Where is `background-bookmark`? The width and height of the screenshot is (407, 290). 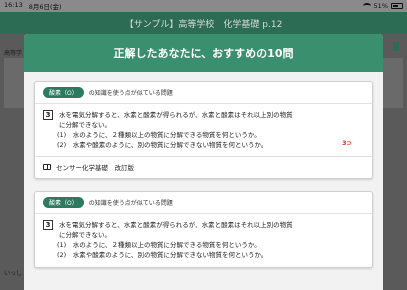 background-bookmark is located at coordinates (396, 46).